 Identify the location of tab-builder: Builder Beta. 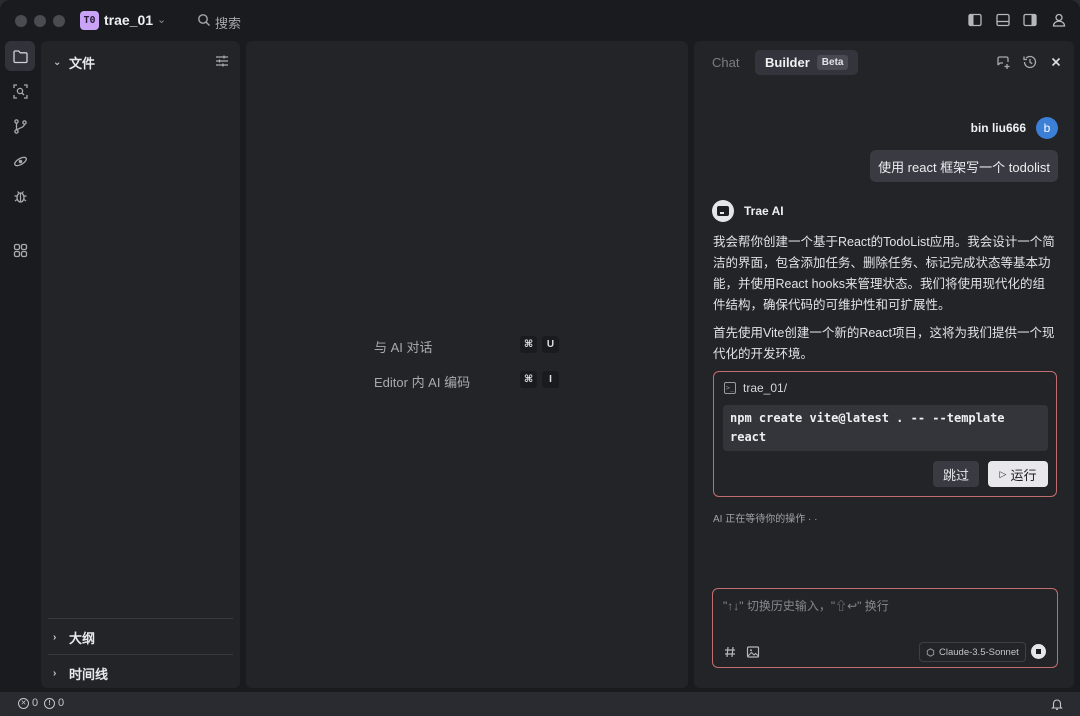
(807, 62).